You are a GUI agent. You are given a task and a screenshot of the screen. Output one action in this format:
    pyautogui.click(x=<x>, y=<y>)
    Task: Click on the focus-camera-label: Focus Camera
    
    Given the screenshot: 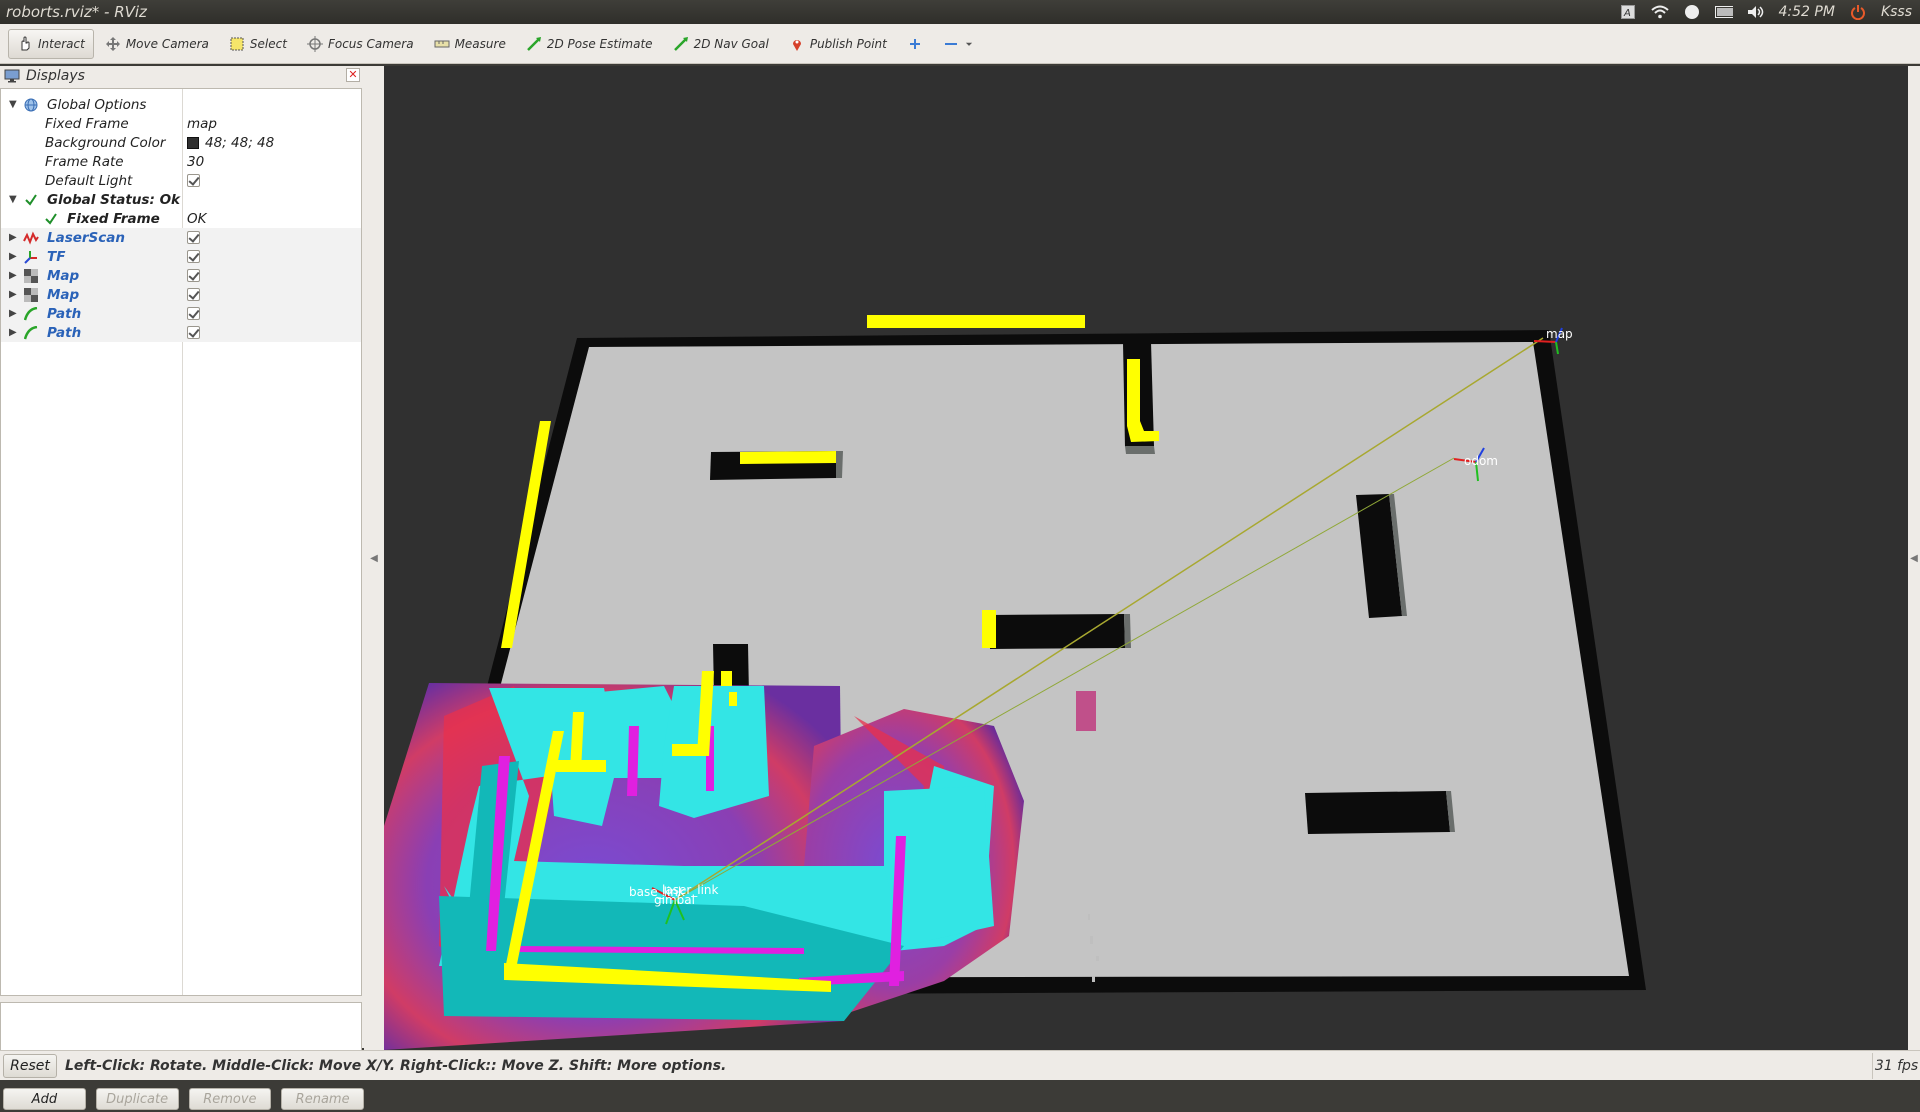 What is the action you would take?
    pyautogui.click(x=370, y=43)
    